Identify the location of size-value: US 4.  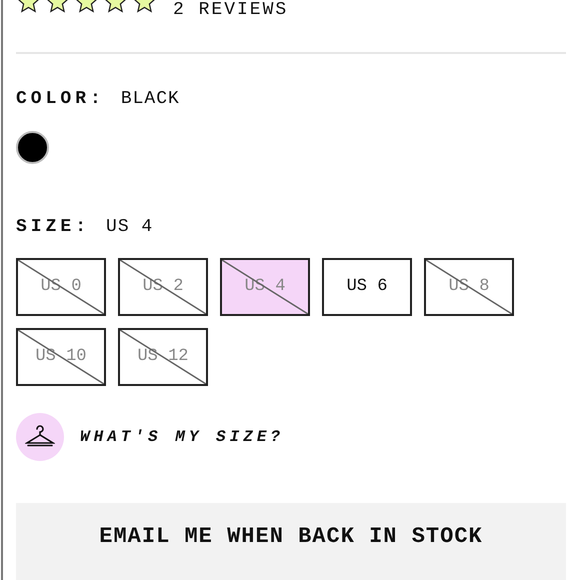
(130, 227).